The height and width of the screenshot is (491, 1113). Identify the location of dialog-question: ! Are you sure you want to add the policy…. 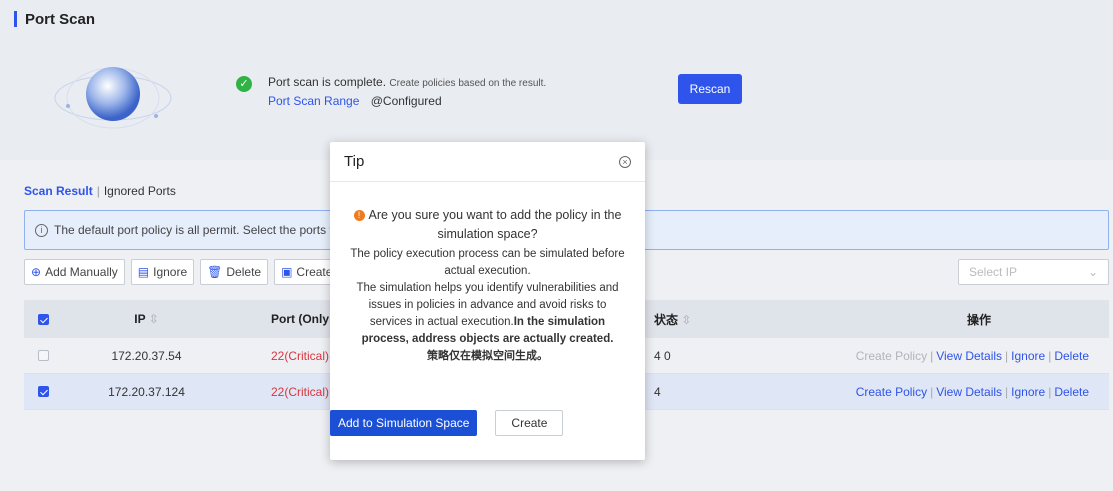
(487, 225).